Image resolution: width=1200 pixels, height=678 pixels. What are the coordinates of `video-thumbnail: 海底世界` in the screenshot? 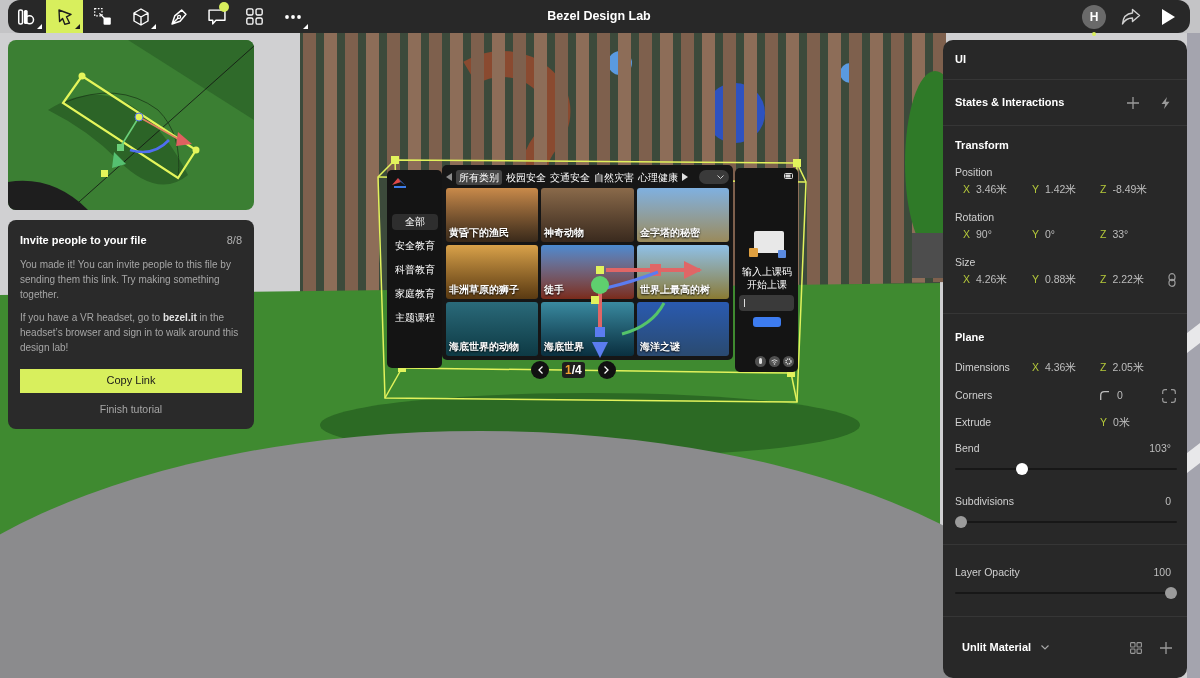 It's located at (587, 329).